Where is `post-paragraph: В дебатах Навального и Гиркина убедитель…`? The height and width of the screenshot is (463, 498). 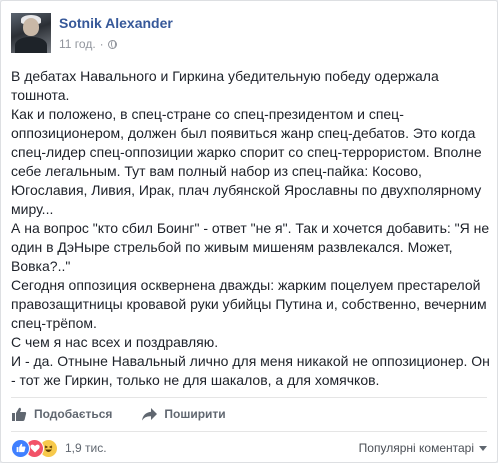
post-paragraph: В дебатах Навального и Гиркина убедитель… is located at coordinates (225, 85).